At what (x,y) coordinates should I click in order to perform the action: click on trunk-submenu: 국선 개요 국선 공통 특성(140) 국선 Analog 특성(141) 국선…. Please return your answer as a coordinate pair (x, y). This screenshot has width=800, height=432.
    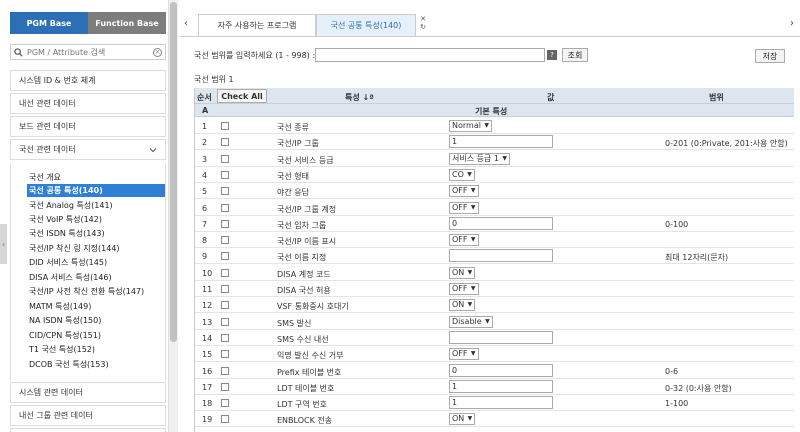
    Looking at the image, I should click on (88, 271).